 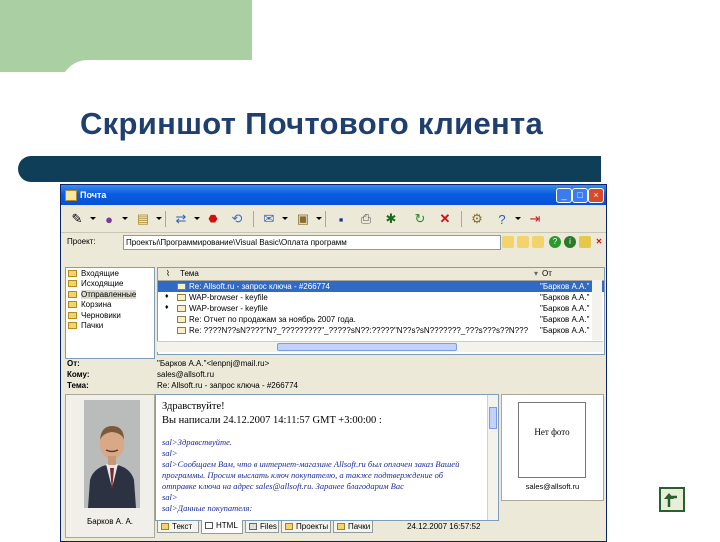 I want to click on maximize-button: □, so click(x=580, y=195).